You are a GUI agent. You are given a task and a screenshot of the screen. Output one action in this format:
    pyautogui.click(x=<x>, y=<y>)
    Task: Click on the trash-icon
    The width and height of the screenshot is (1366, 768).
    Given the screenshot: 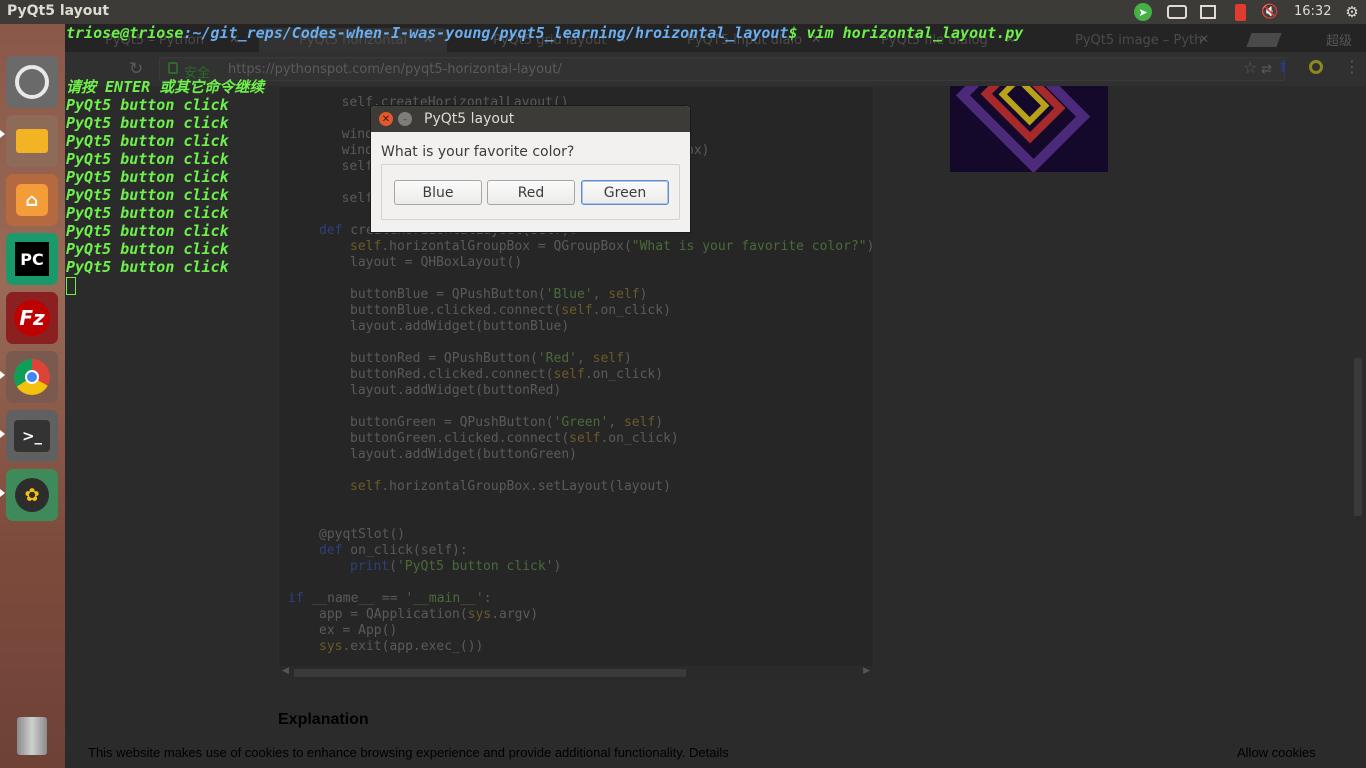 What is the action you would take?
    pyautogui.click(x=32, y=736)
    